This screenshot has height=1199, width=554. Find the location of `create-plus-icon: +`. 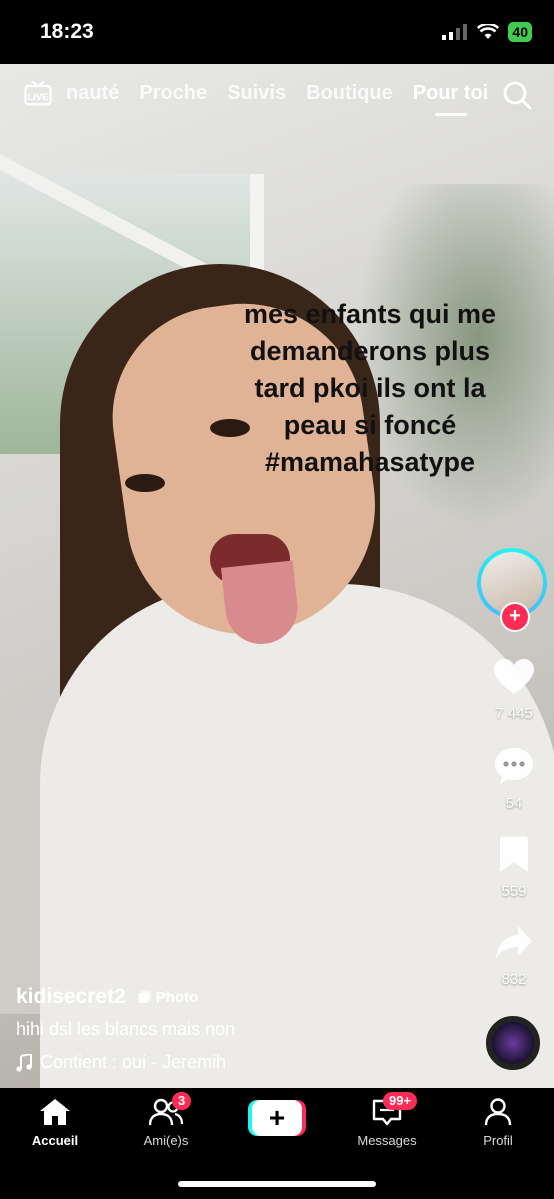

create-plus-icon: + is located at coordinates (277, 1118).